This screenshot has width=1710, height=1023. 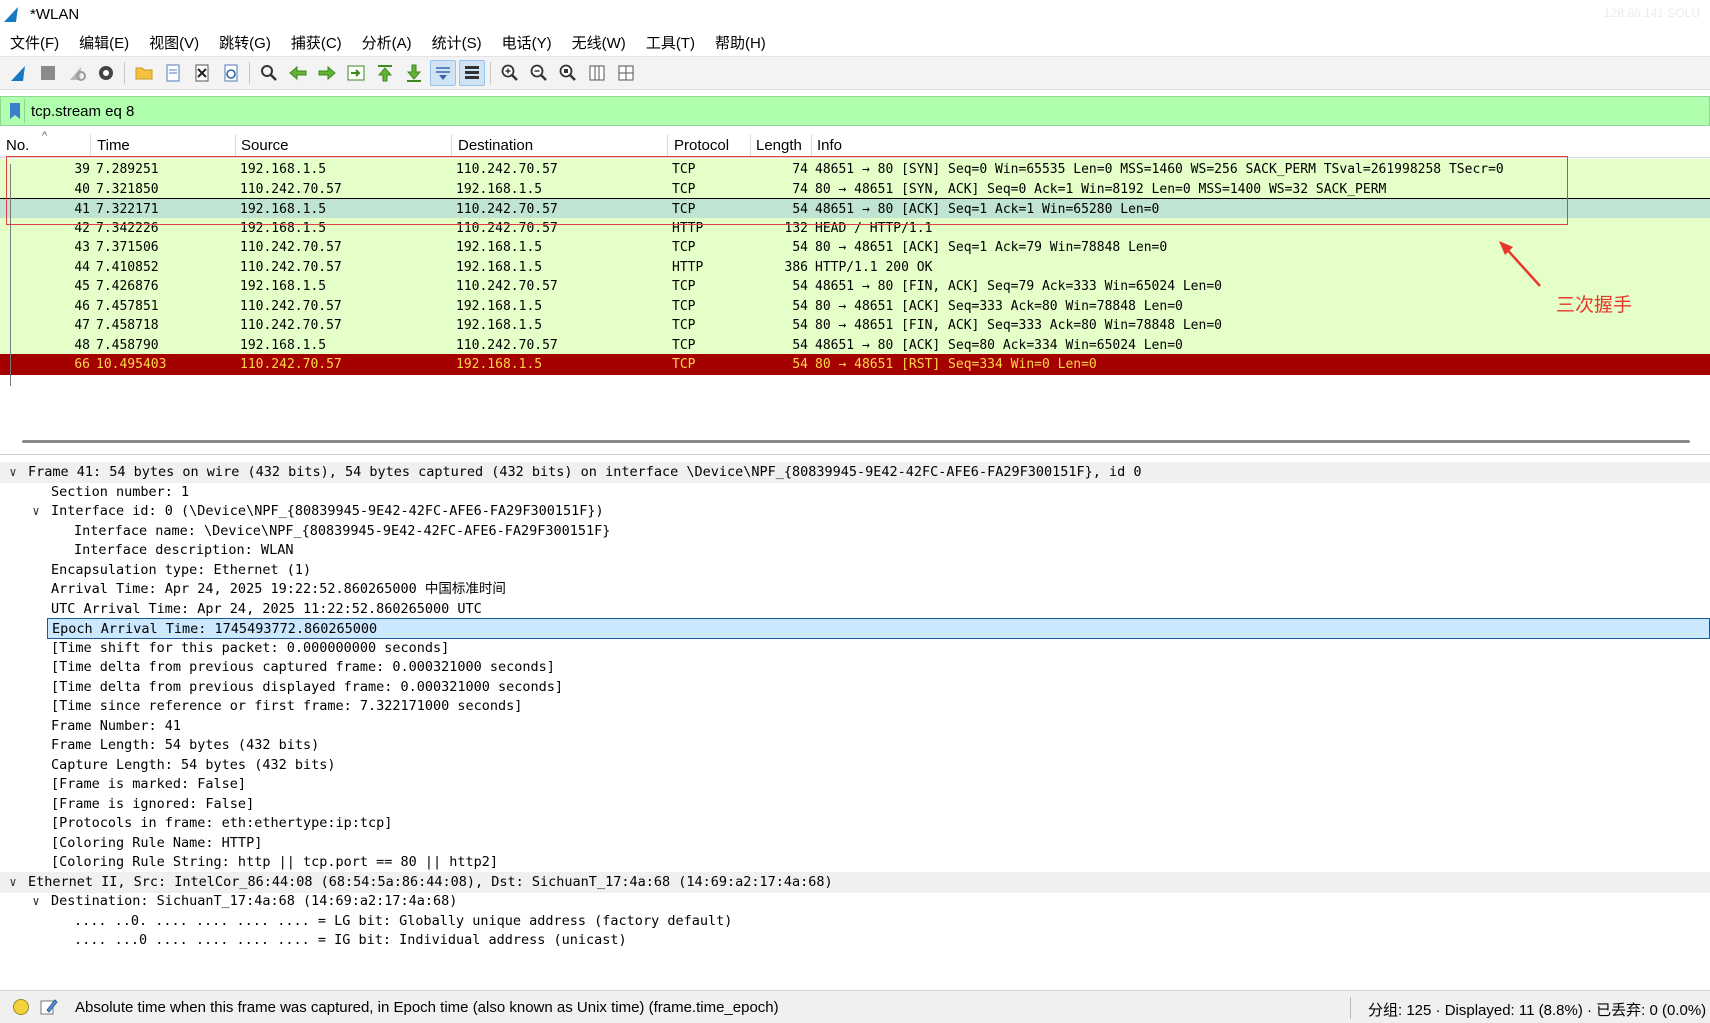 What do you see at coordinates (878, 629) in the screenshot?
I see `detail-field-row: Epoch Arrival Time: 1745493772.860265000` at bounding box center [878, 629].